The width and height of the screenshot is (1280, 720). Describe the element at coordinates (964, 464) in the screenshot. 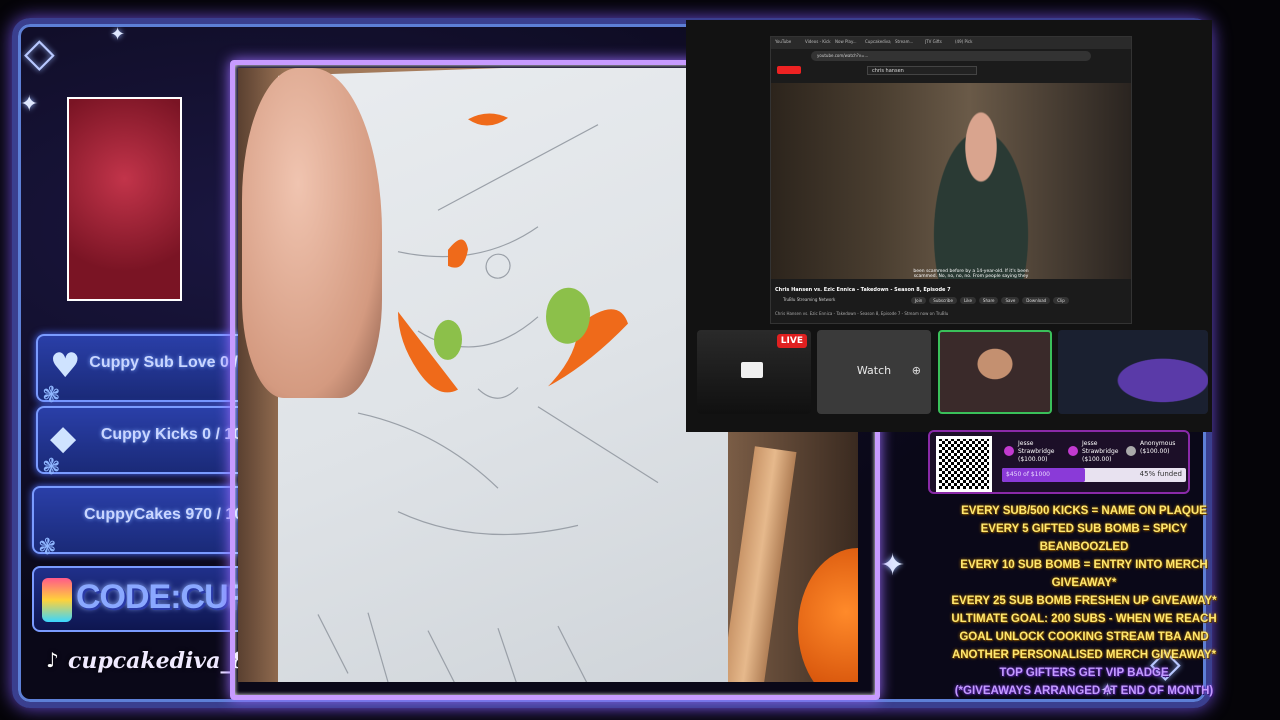

I see `qr-code` at that location.